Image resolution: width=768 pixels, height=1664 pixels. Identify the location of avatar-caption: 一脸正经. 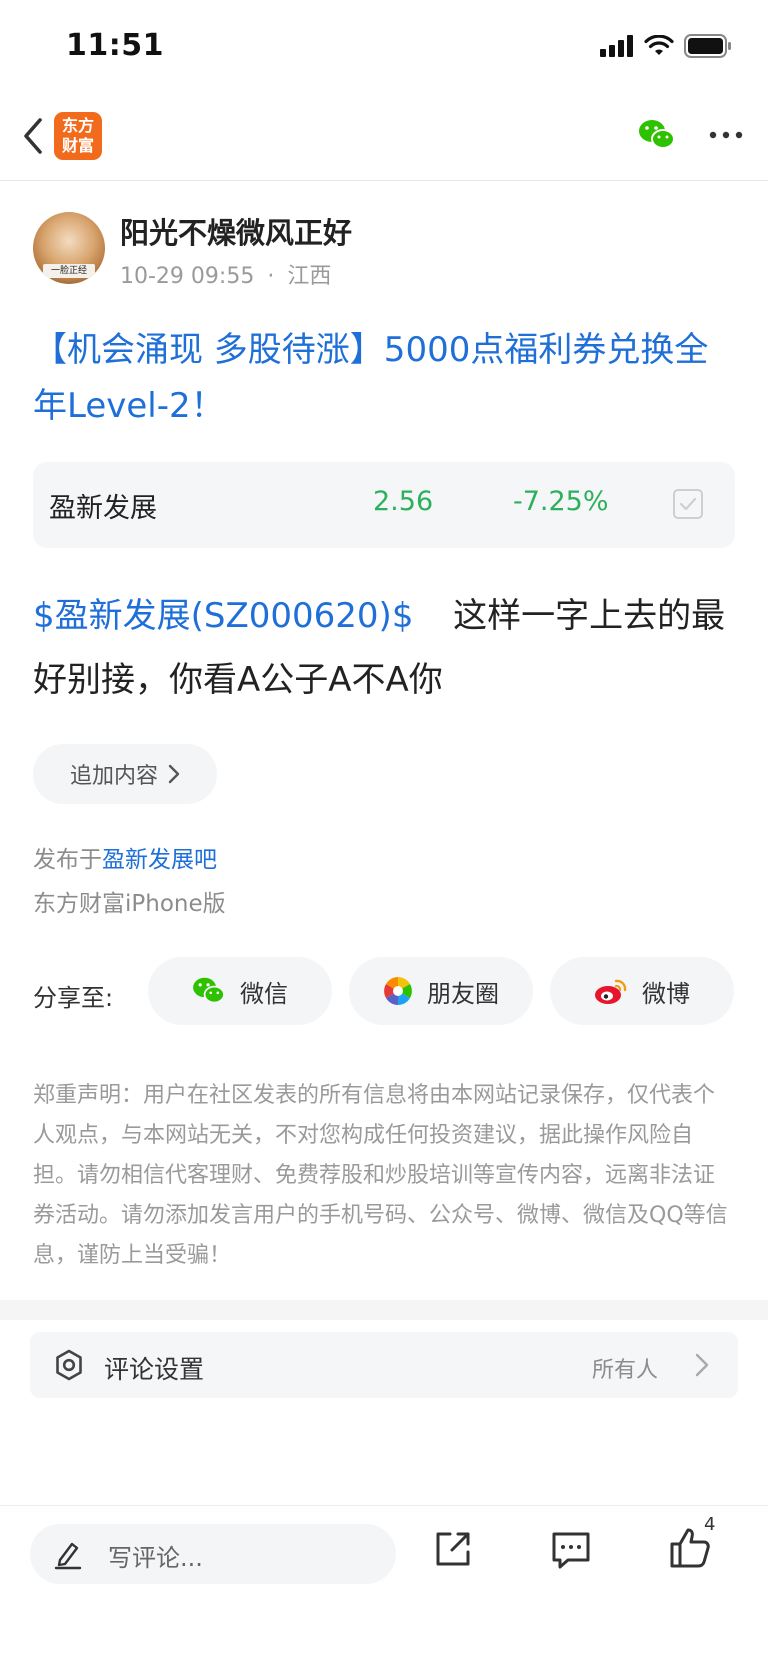
(69, 271).